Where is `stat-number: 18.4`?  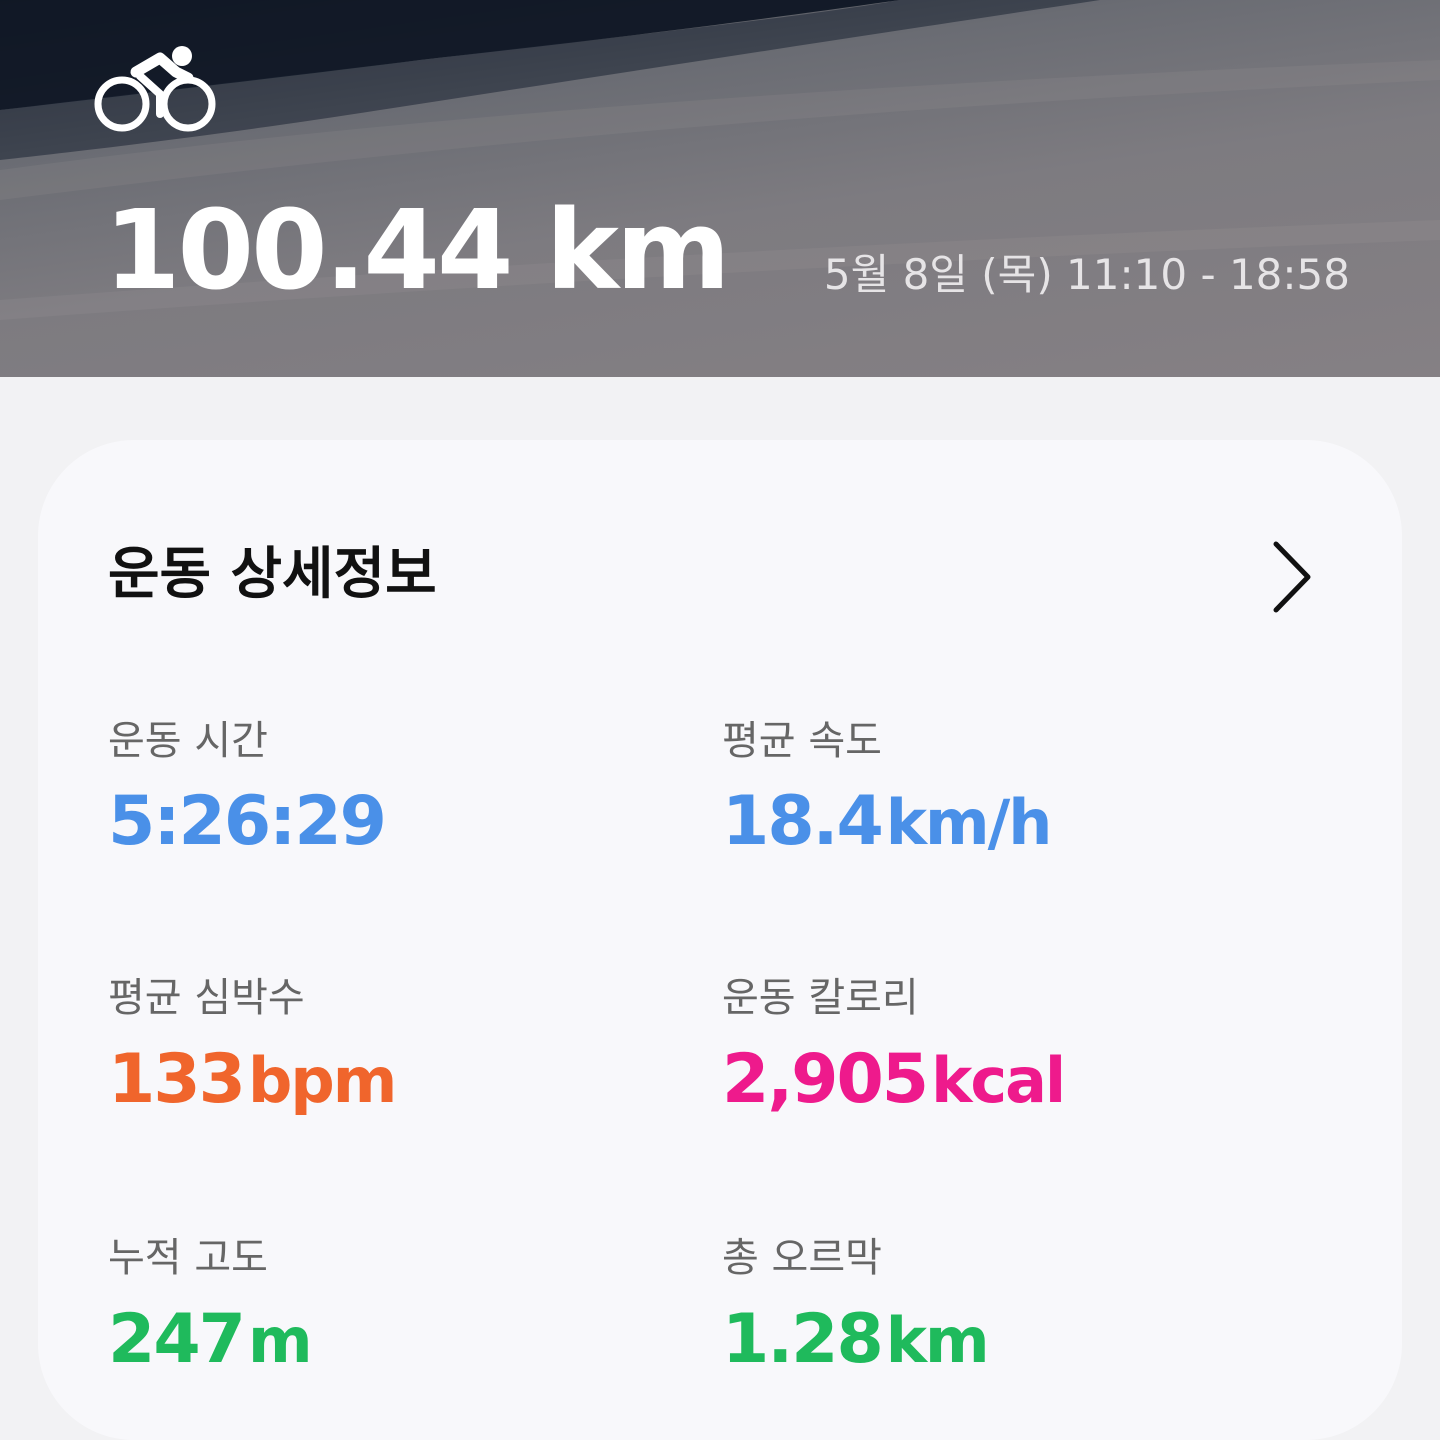
stat-number: 18.4 is located at coordinates (803, 821).